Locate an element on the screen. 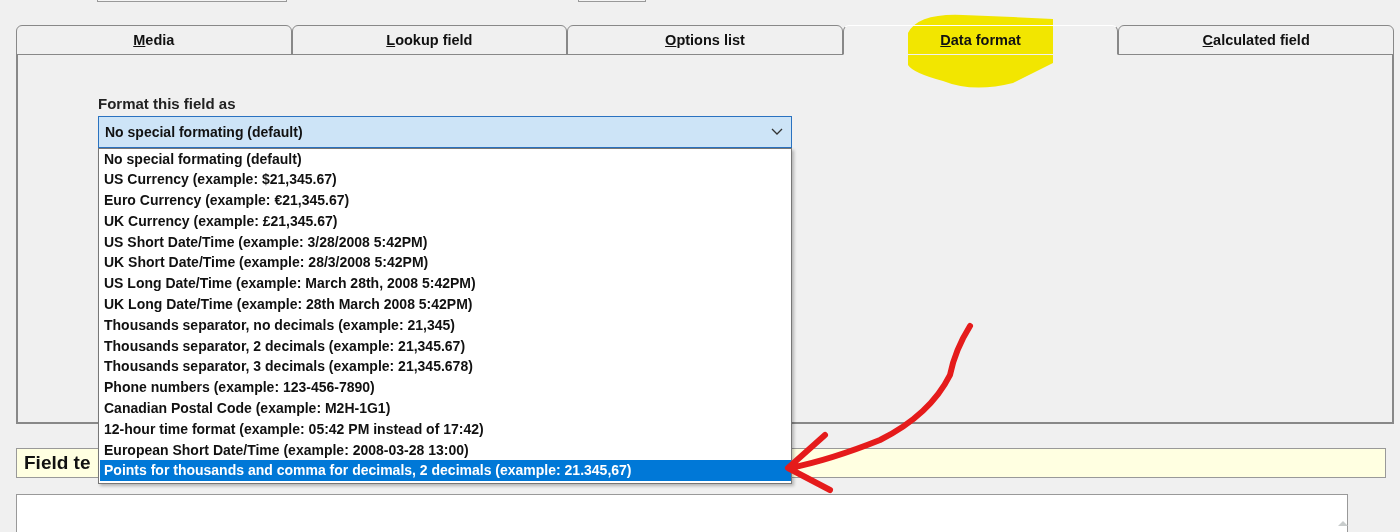 This screenshot has width=1400, height=532. dropdown-option: US Long Date/Time (example: March 28th, 2008 5:42PM) is located at coordinates (445, 284).